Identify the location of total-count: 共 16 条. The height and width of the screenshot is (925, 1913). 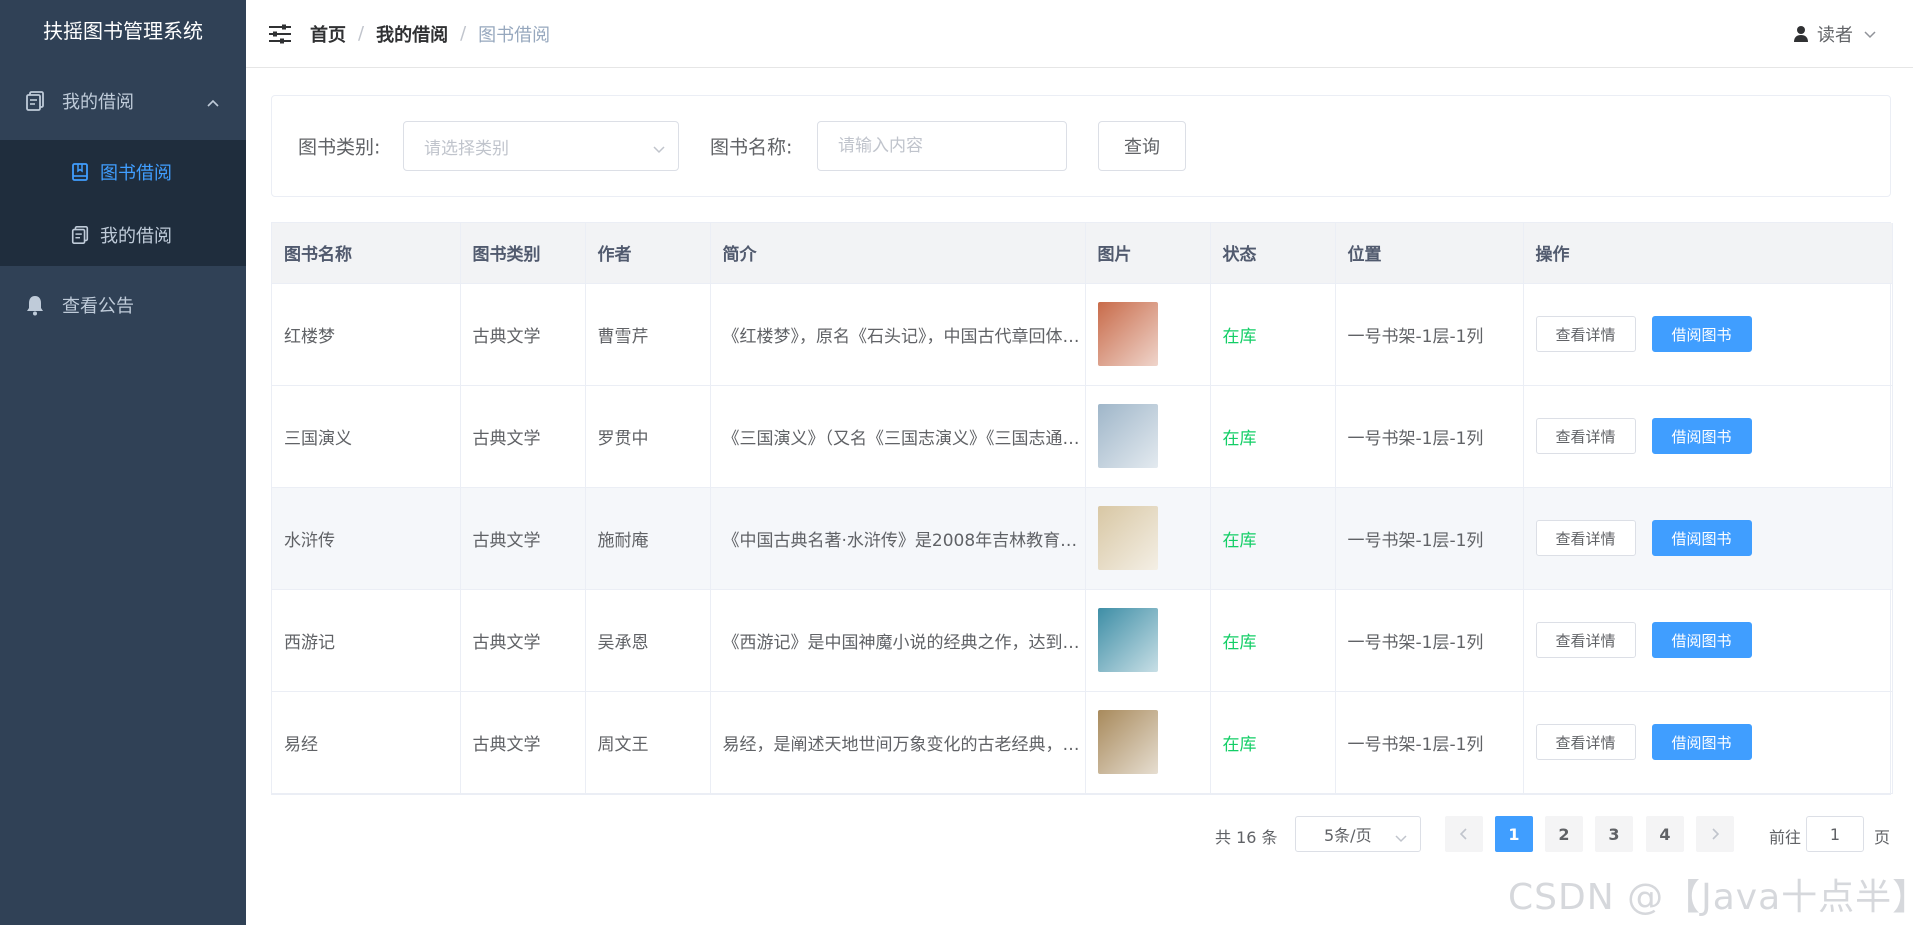
(1246, 837).